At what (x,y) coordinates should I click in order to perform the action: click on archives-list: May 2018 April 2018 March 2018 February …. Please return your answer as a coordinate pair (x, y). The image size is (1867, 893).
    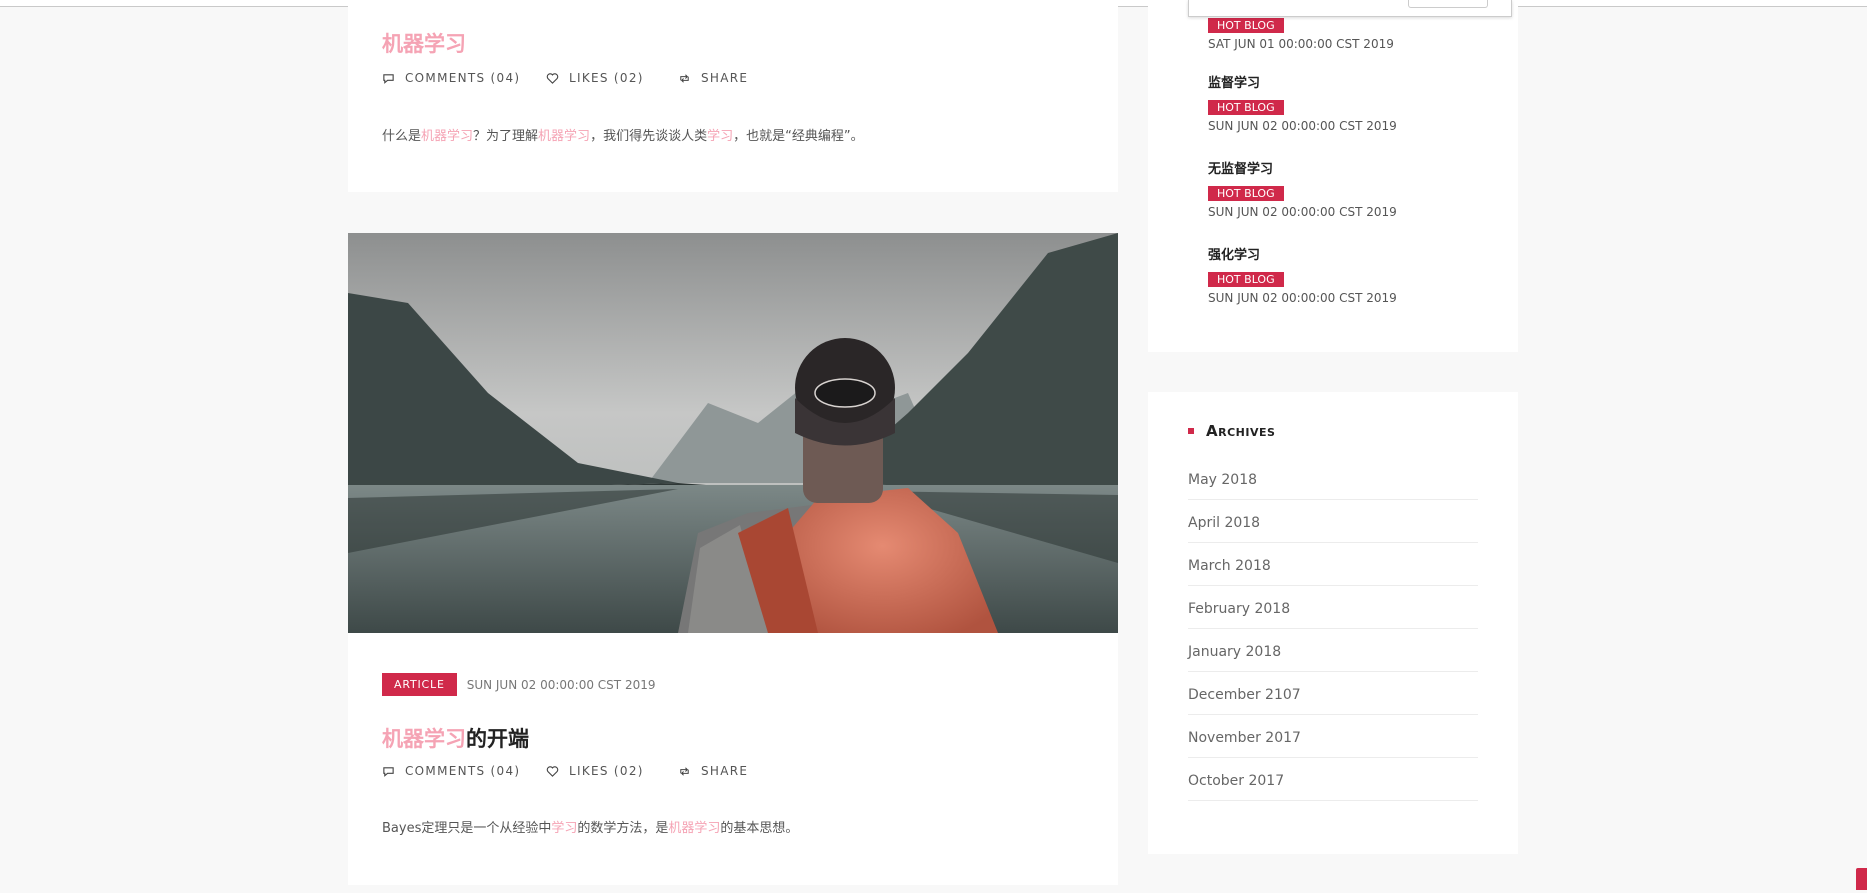
    Looking at the image, I should click on (1333, 629).